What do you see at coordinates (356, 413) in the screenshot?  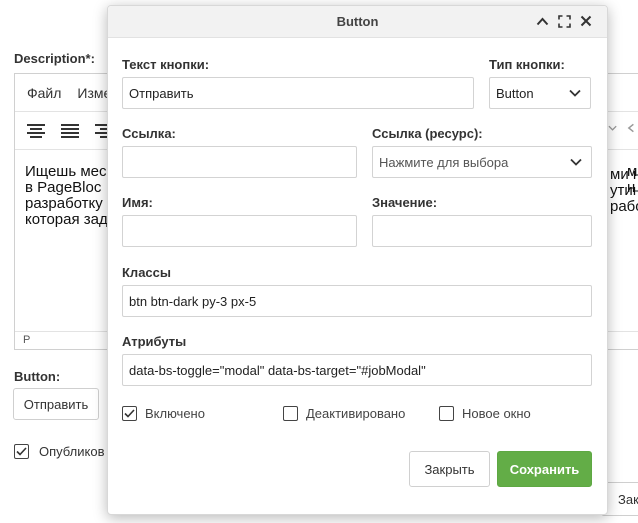 I see `disabled-label: Деактивировано` at bounding box center [356, 413].